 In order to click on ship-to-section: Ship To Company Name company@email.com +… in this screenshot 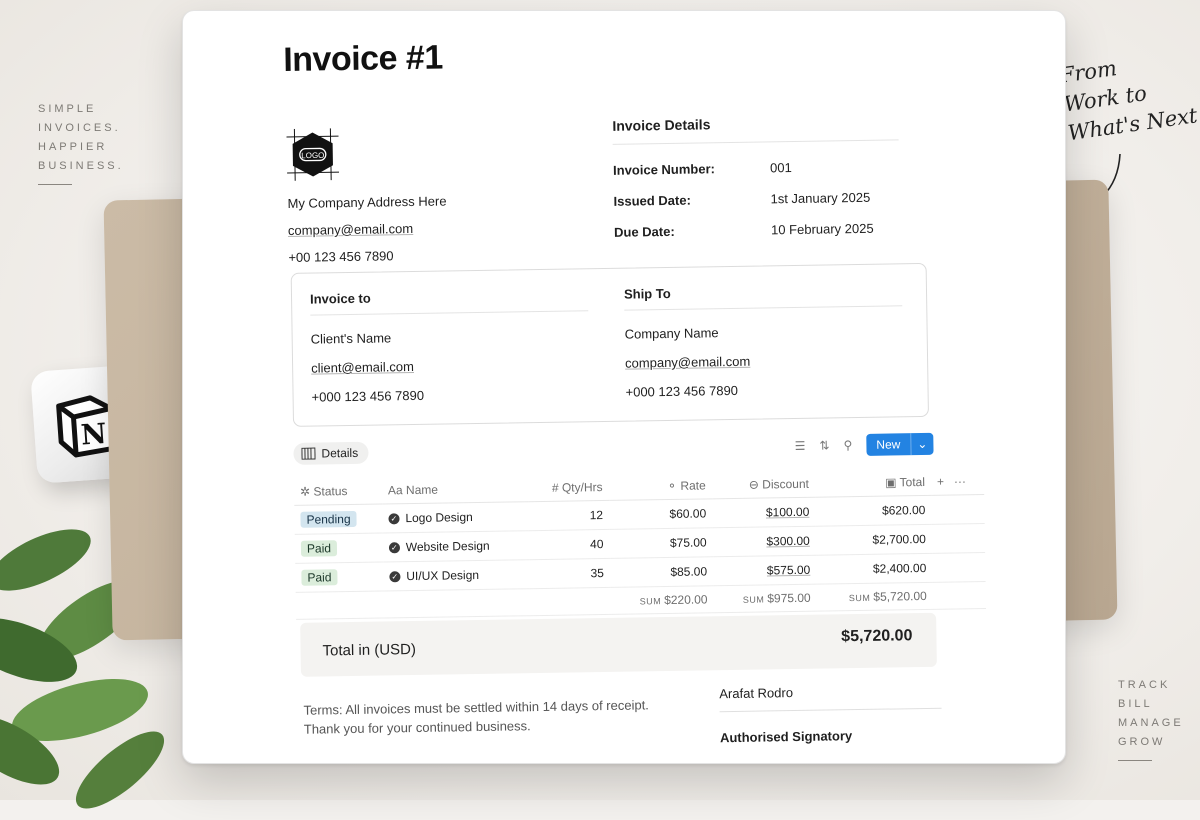, I will do `click(764, 347)`.